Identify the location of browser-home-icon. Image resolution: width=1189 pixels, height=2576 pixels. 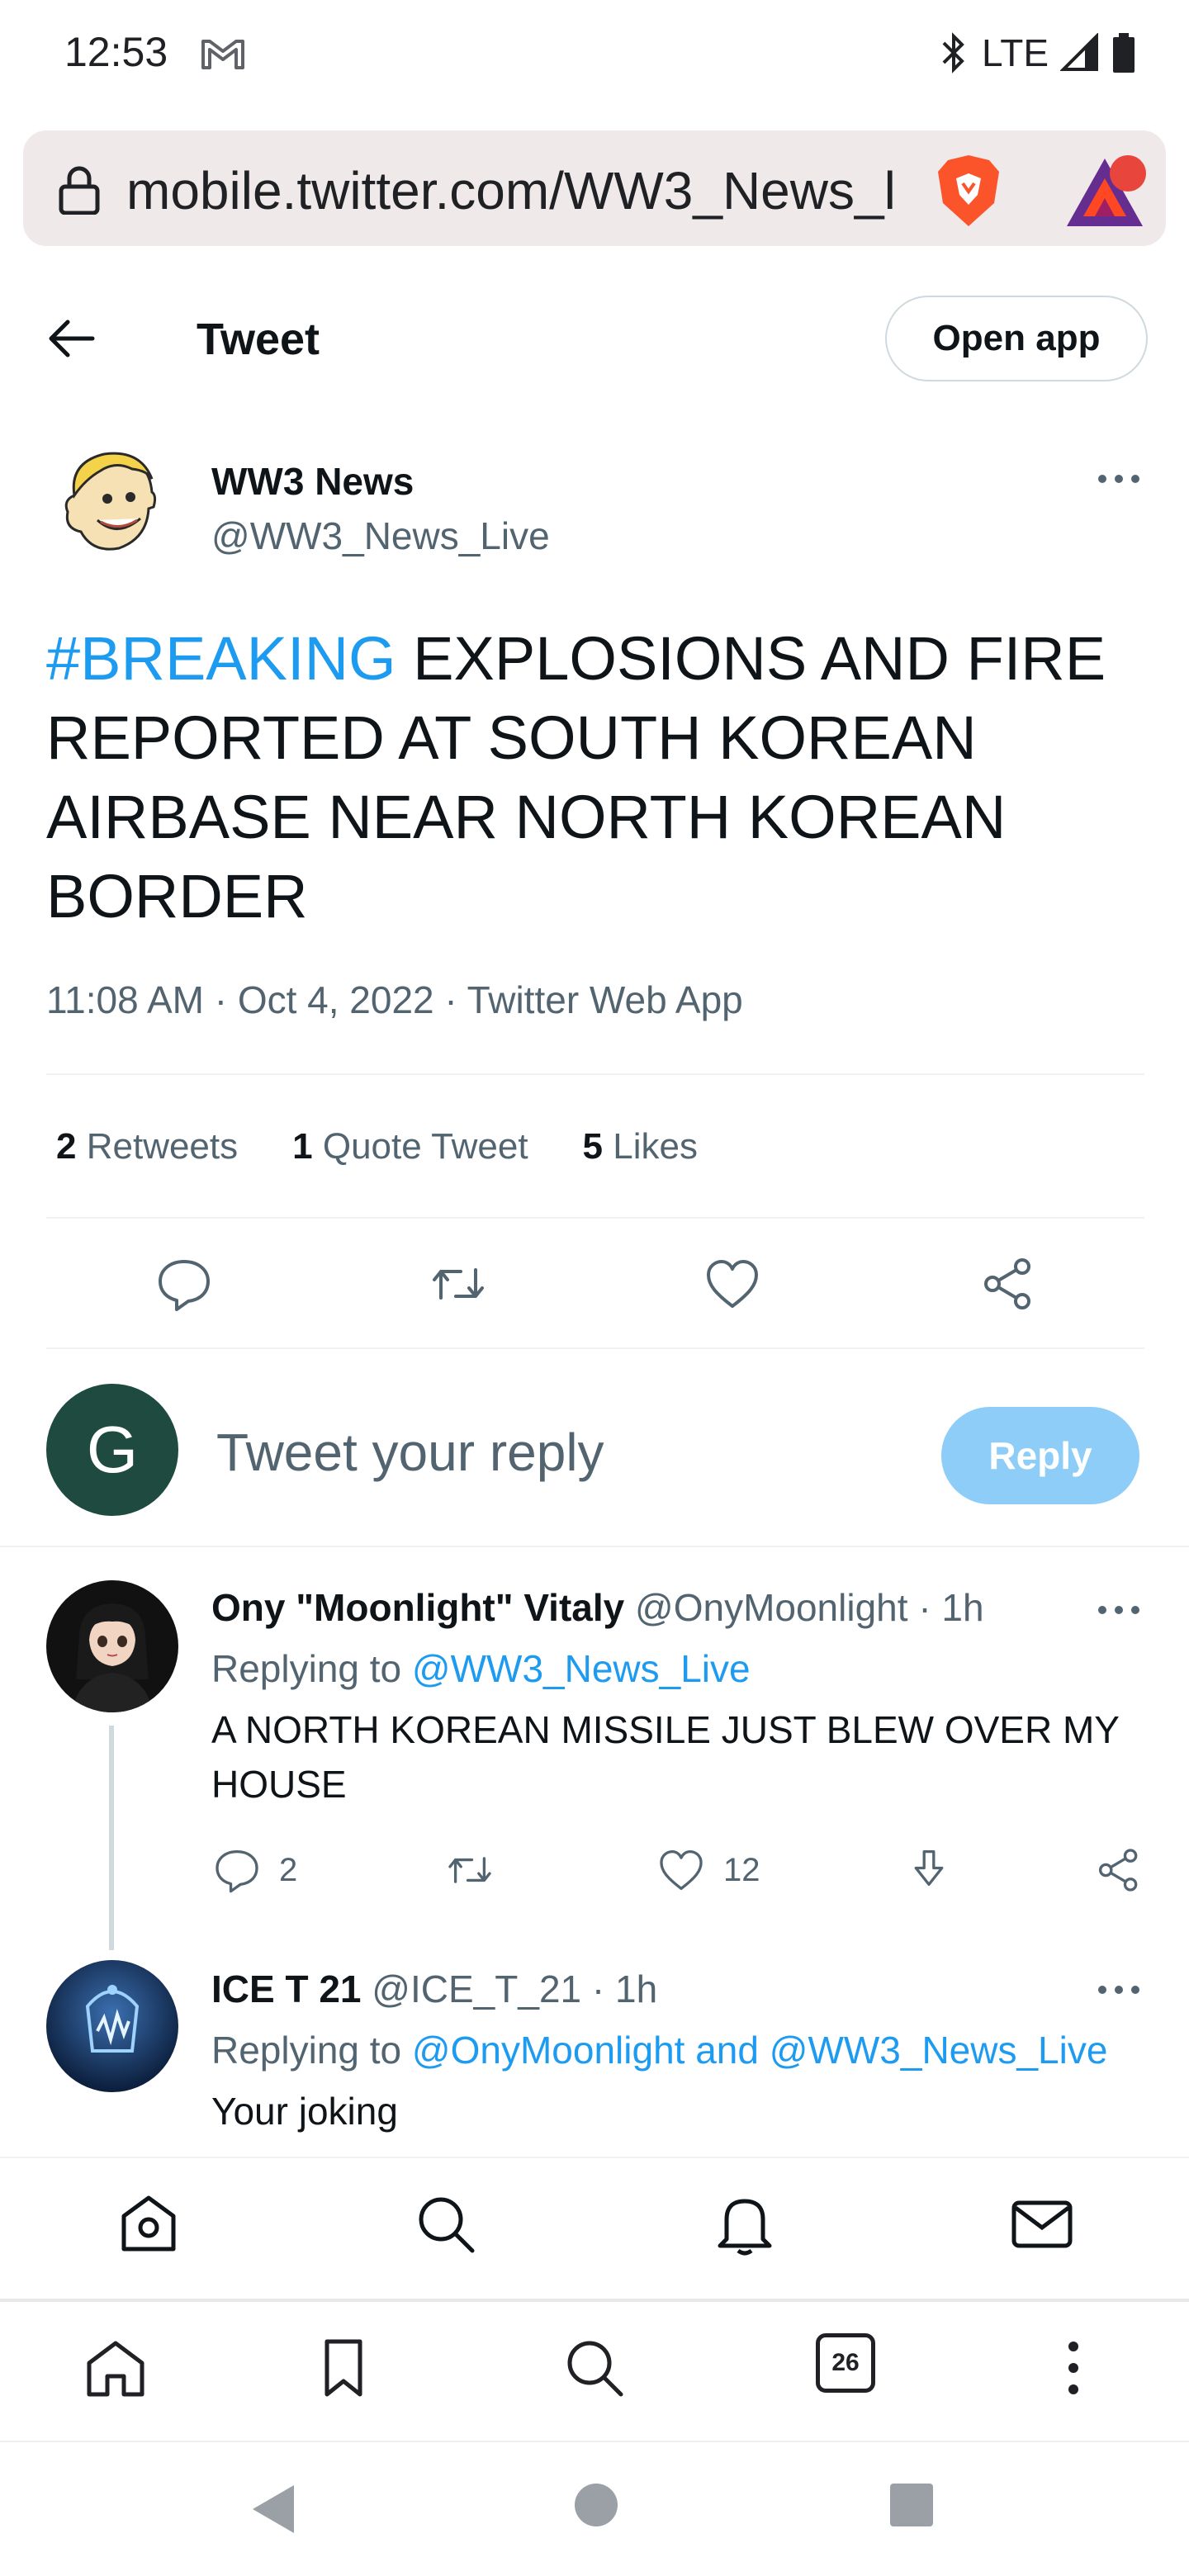
(116, 2368).